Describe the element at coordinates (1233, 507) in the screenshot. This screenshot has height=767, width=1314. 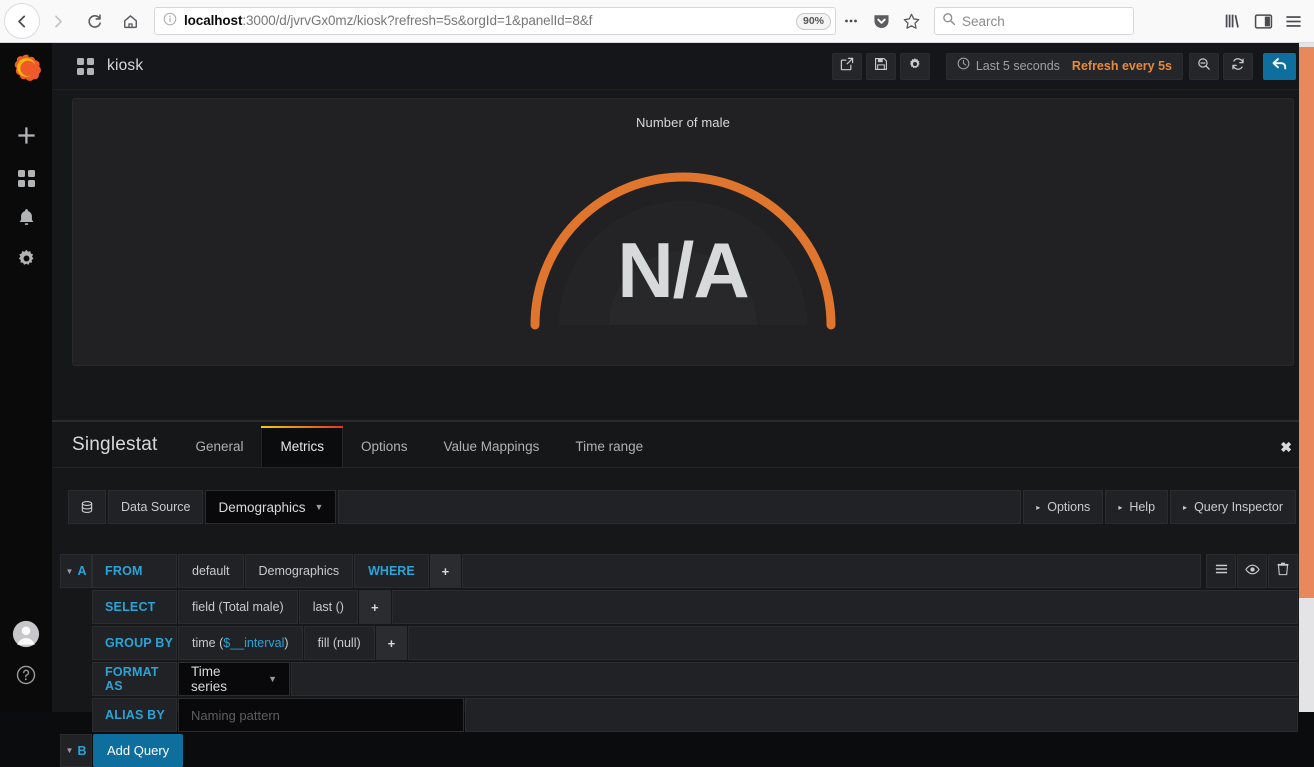
I see `query-inspector-button: ▸ Query Inspector` at that location.